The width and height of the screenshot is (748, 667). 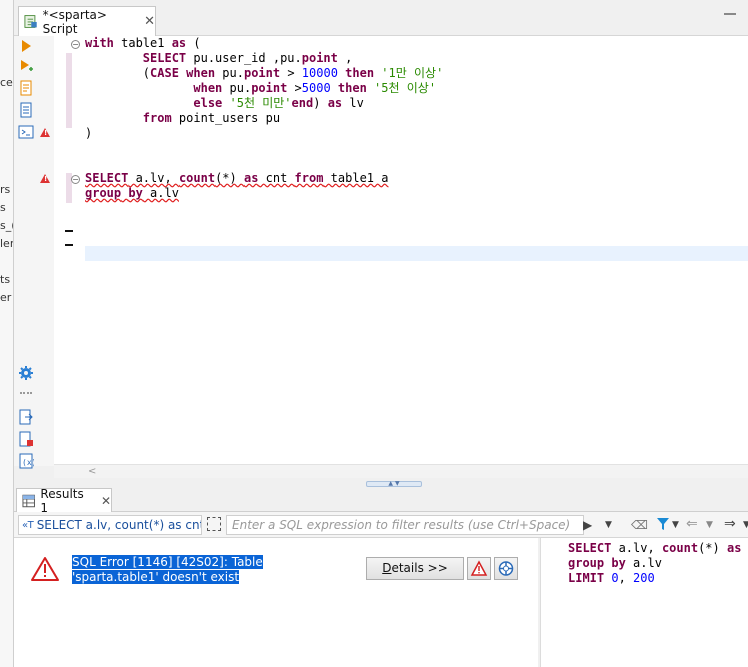 What do you see at coordinates (26, 66) in the screenshot?
I see `execute-in-new-tab-icon` at bounding box center [26, 66].